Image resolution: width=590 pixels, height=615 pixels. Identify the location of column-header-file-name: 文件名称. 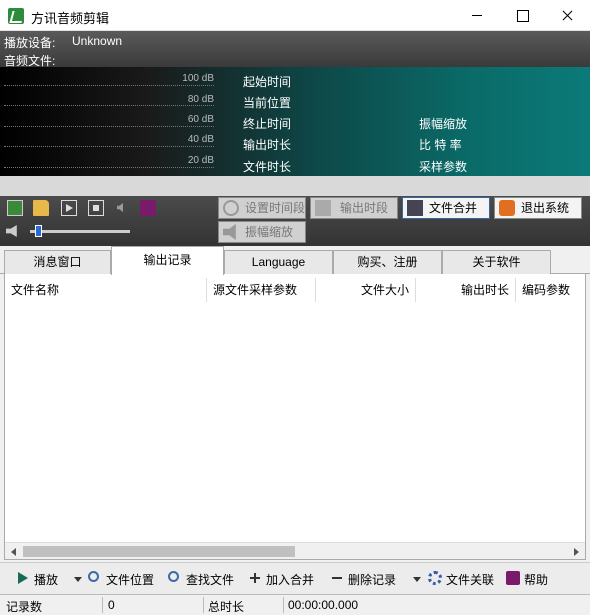
(106, 290).